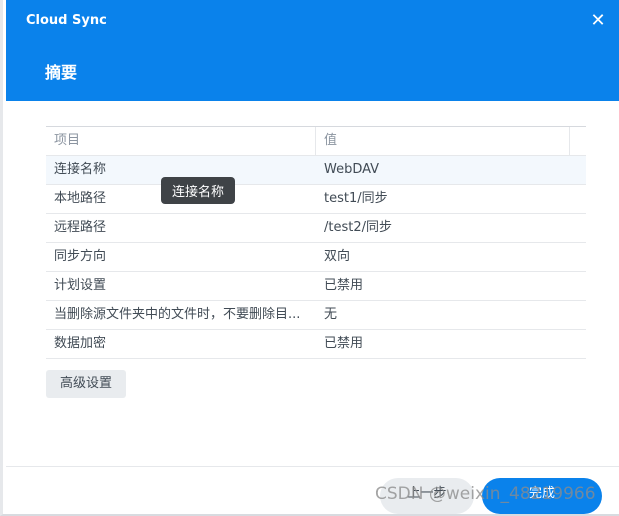  I want to click on table-row: 本地路径 test1/同步, so click(316, 199).